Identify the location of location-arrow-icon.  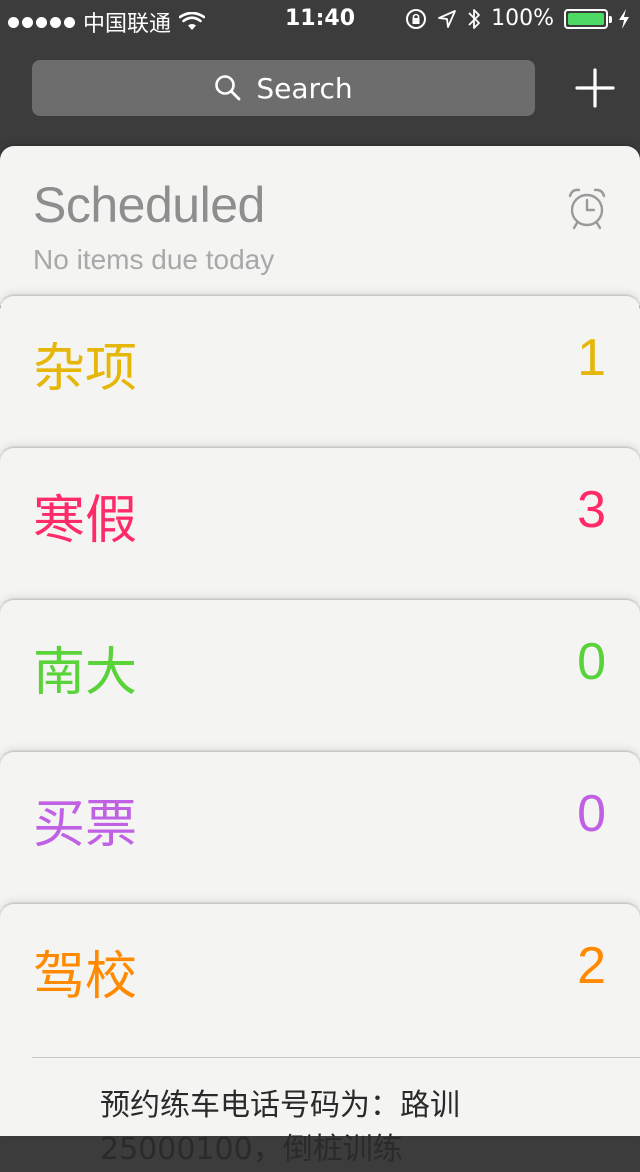
(447, 18).